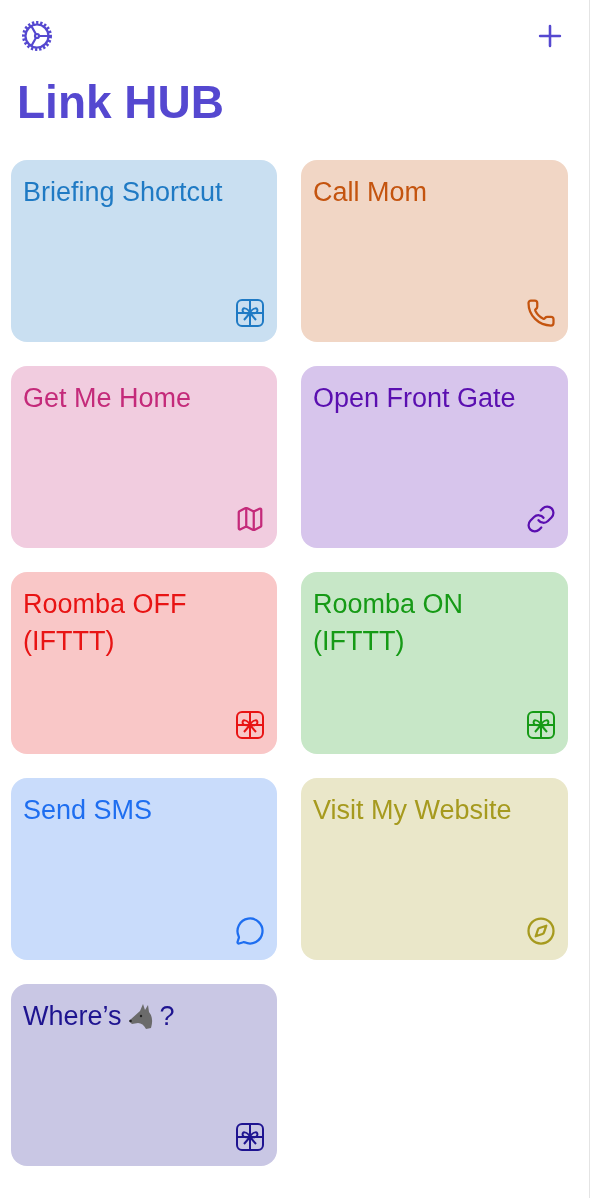  What do you see at coordinates (250, 931) in the screenshot?
I see `speech-bubble-icon` at bounding box center [250, 931].